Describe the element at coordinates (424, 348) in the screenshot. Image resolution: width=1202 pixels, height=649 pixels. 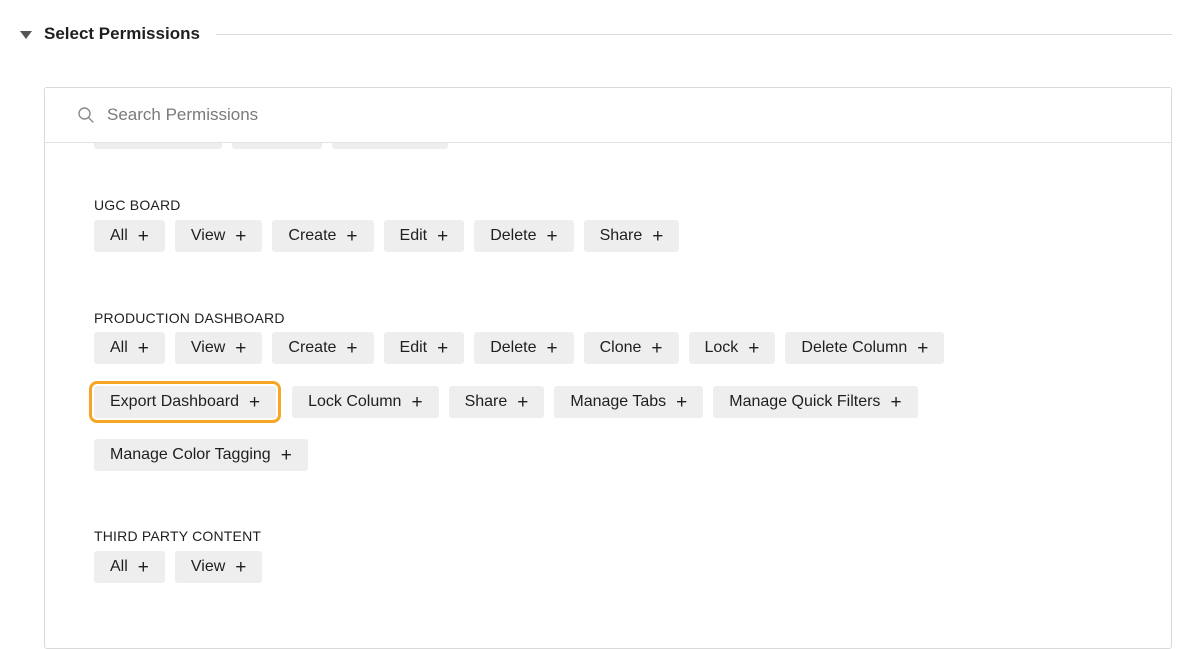
I see `permission-chip-prod-edit: Edit +` at that location.